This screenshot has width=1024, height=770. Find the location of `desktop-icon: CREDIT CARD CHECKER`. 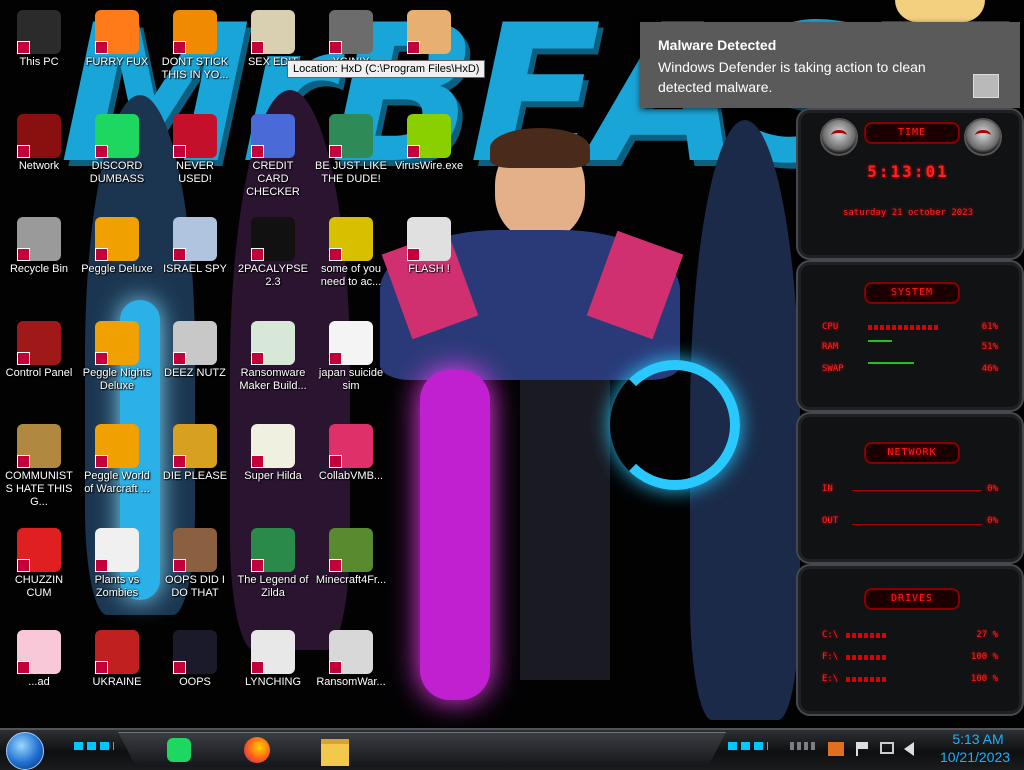

desktop-icon: CREDIT CARD CHECKER is located at coordinates (273, 158).